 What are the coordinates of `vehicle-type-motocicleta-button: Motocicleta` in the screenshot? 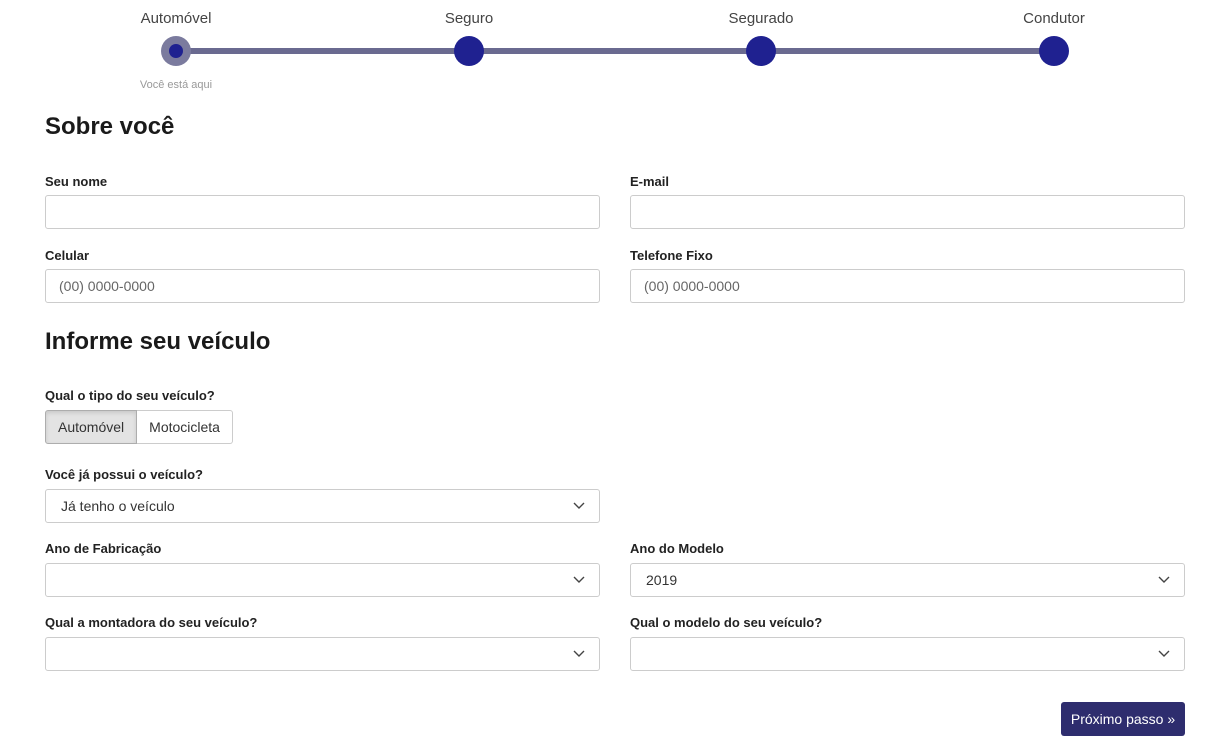 It's located at (185, 427).